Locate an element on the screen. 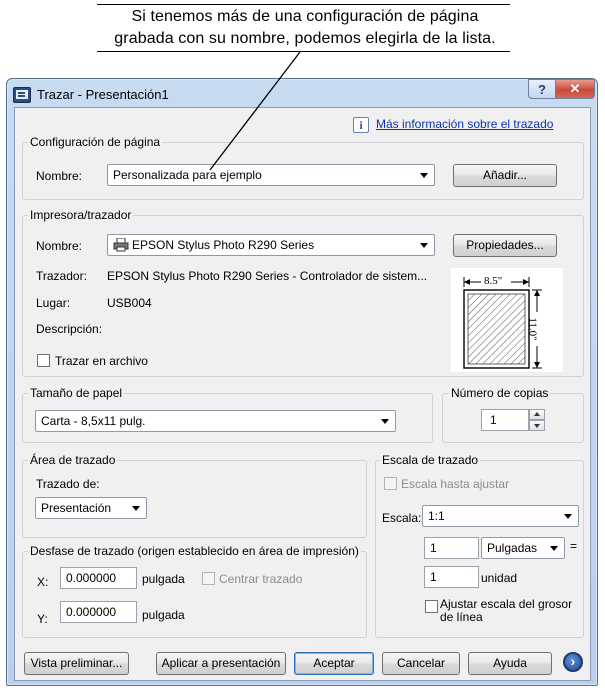  scale-value: 1:1 is located at coordinates (436, 516).